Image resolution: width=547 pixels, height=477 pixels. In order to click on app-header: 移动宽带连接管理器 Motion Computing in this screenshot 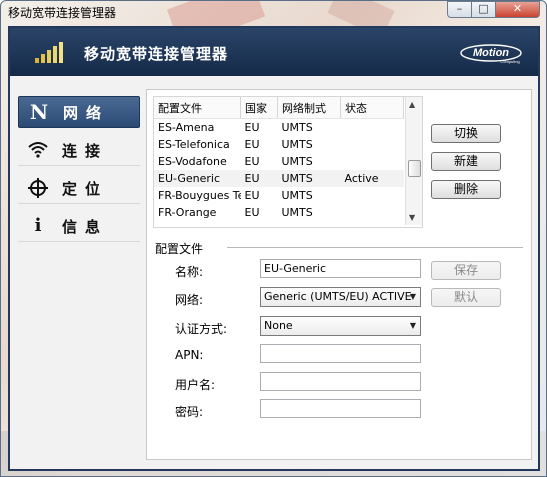, I will do `click(274, 52)`.